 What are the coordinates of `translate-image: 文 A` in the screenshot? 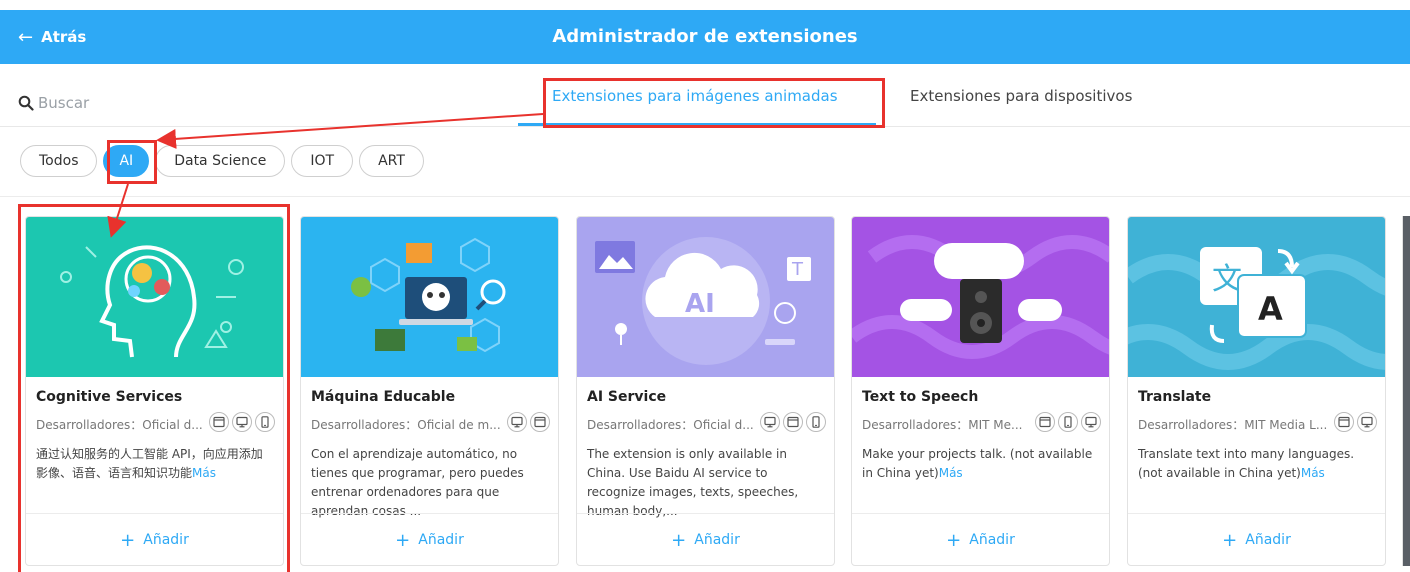 It's located at (1256, 297).